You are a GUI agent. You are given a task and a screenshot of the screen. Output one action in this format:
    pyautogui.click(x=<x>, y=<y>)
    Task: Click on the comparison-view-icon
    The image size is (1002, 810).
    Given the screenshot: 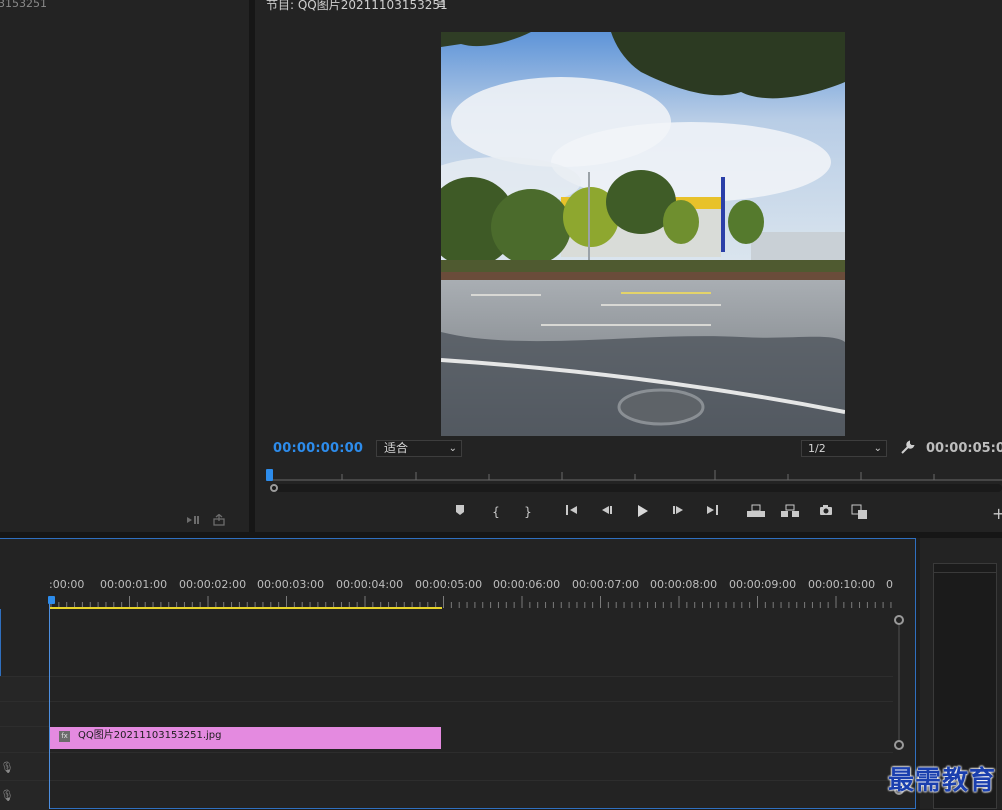 What is the action you would take?
    pyautogui.click(x=860, y=512)
    